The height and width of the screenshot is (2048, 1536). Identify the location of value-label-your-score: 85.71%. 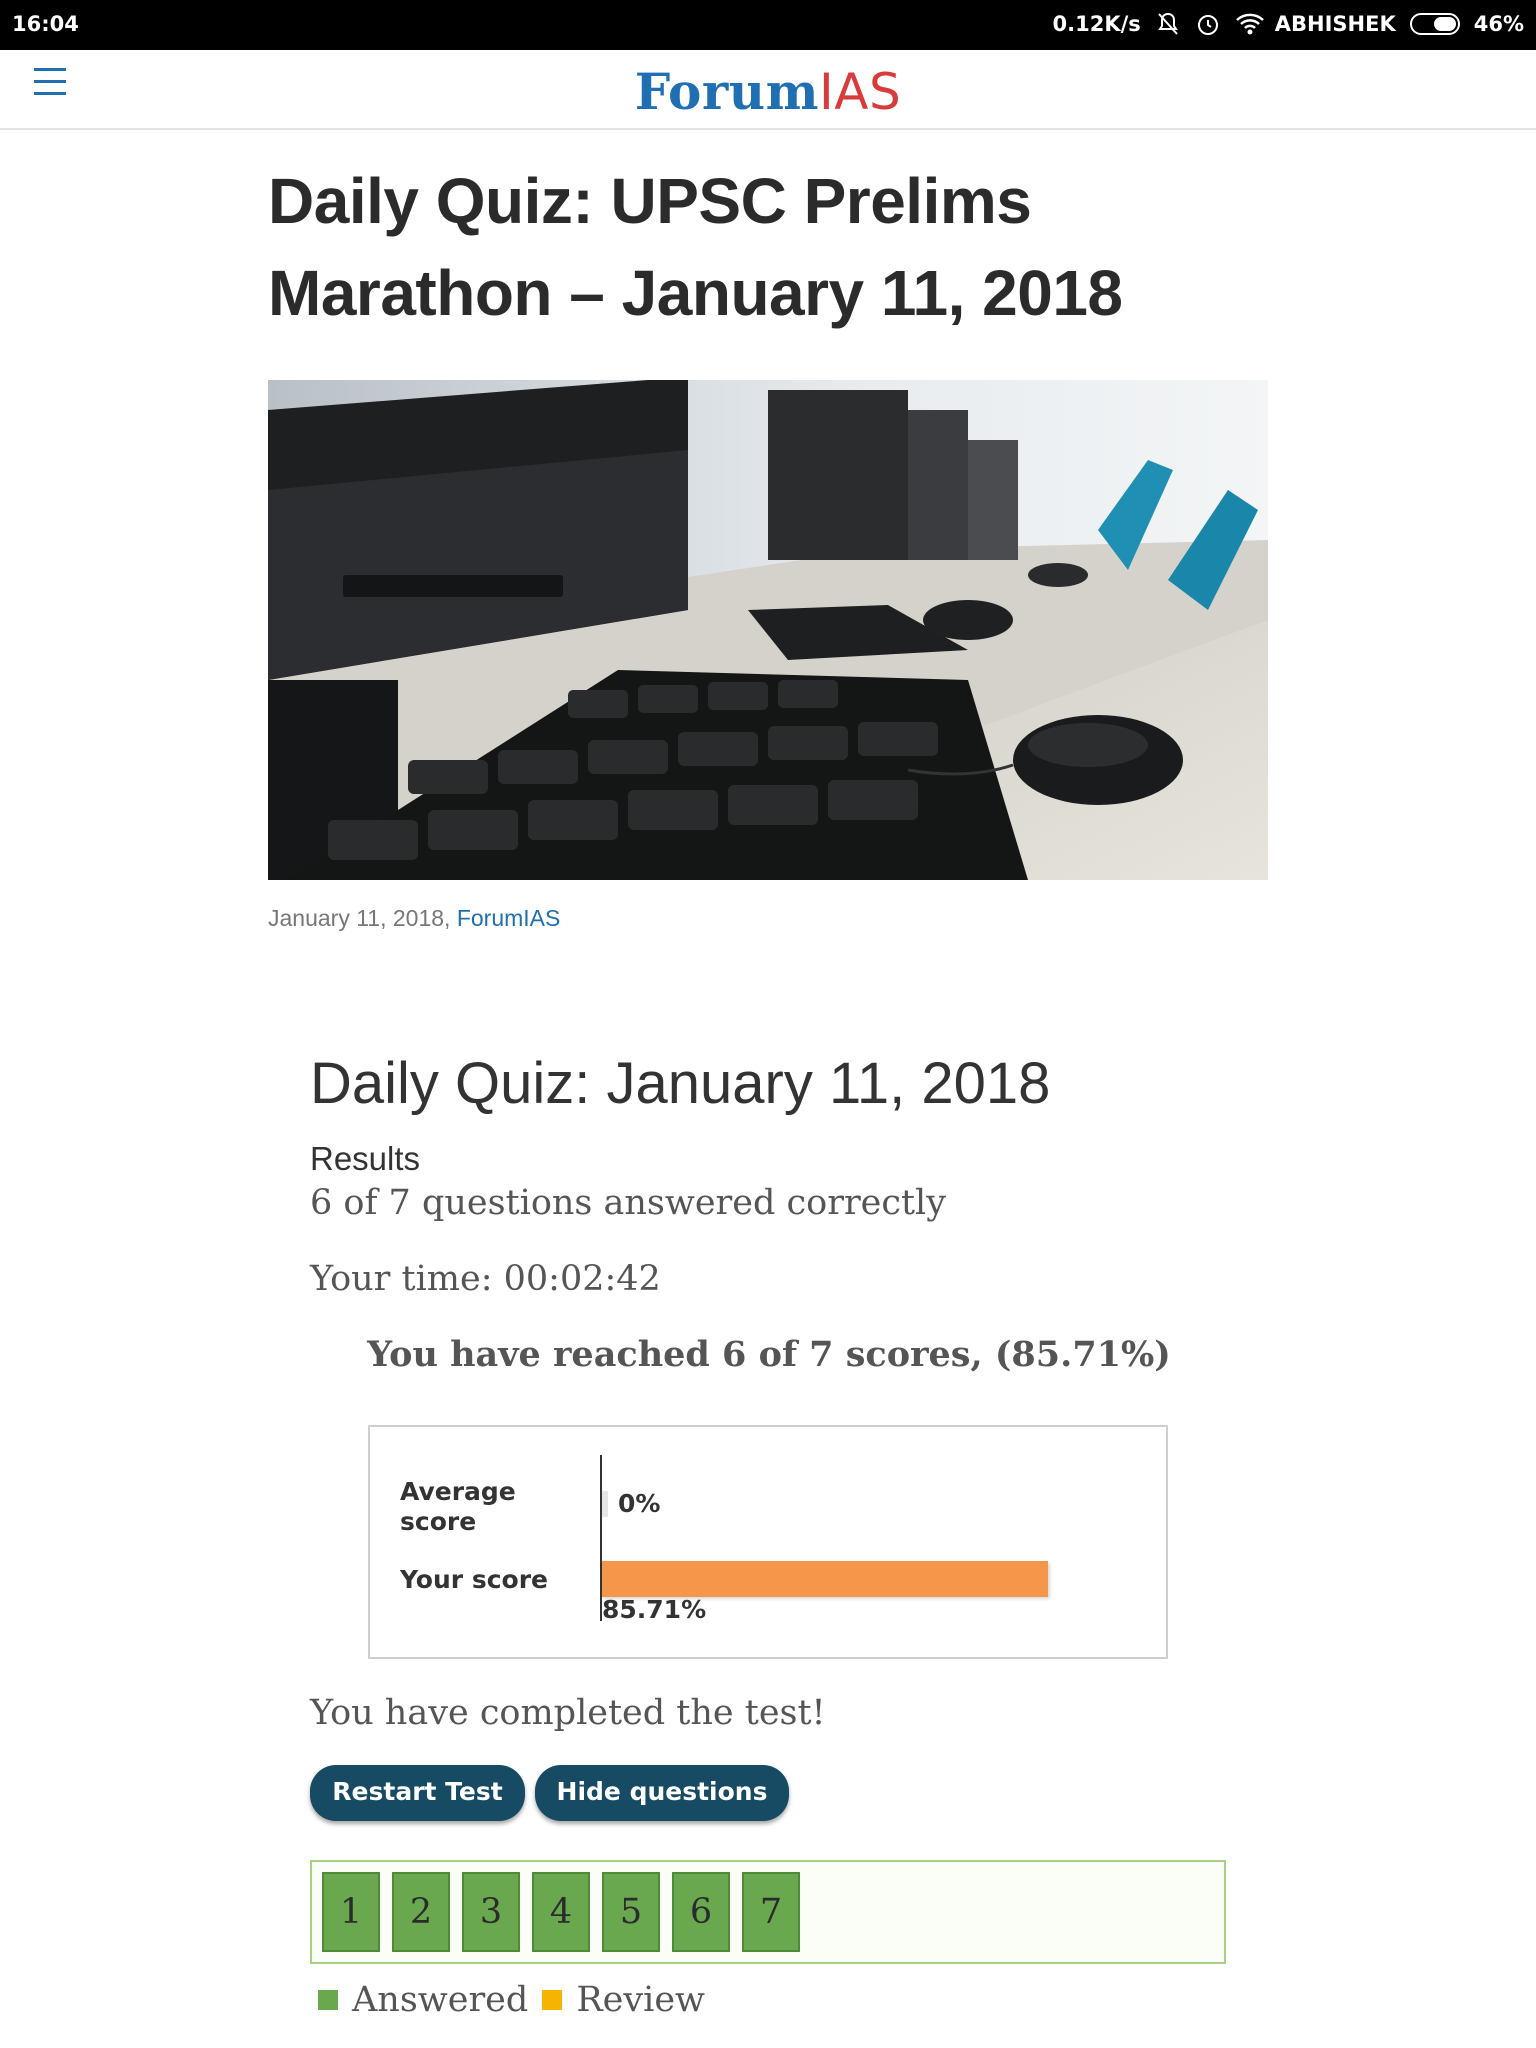
(654, 1609).